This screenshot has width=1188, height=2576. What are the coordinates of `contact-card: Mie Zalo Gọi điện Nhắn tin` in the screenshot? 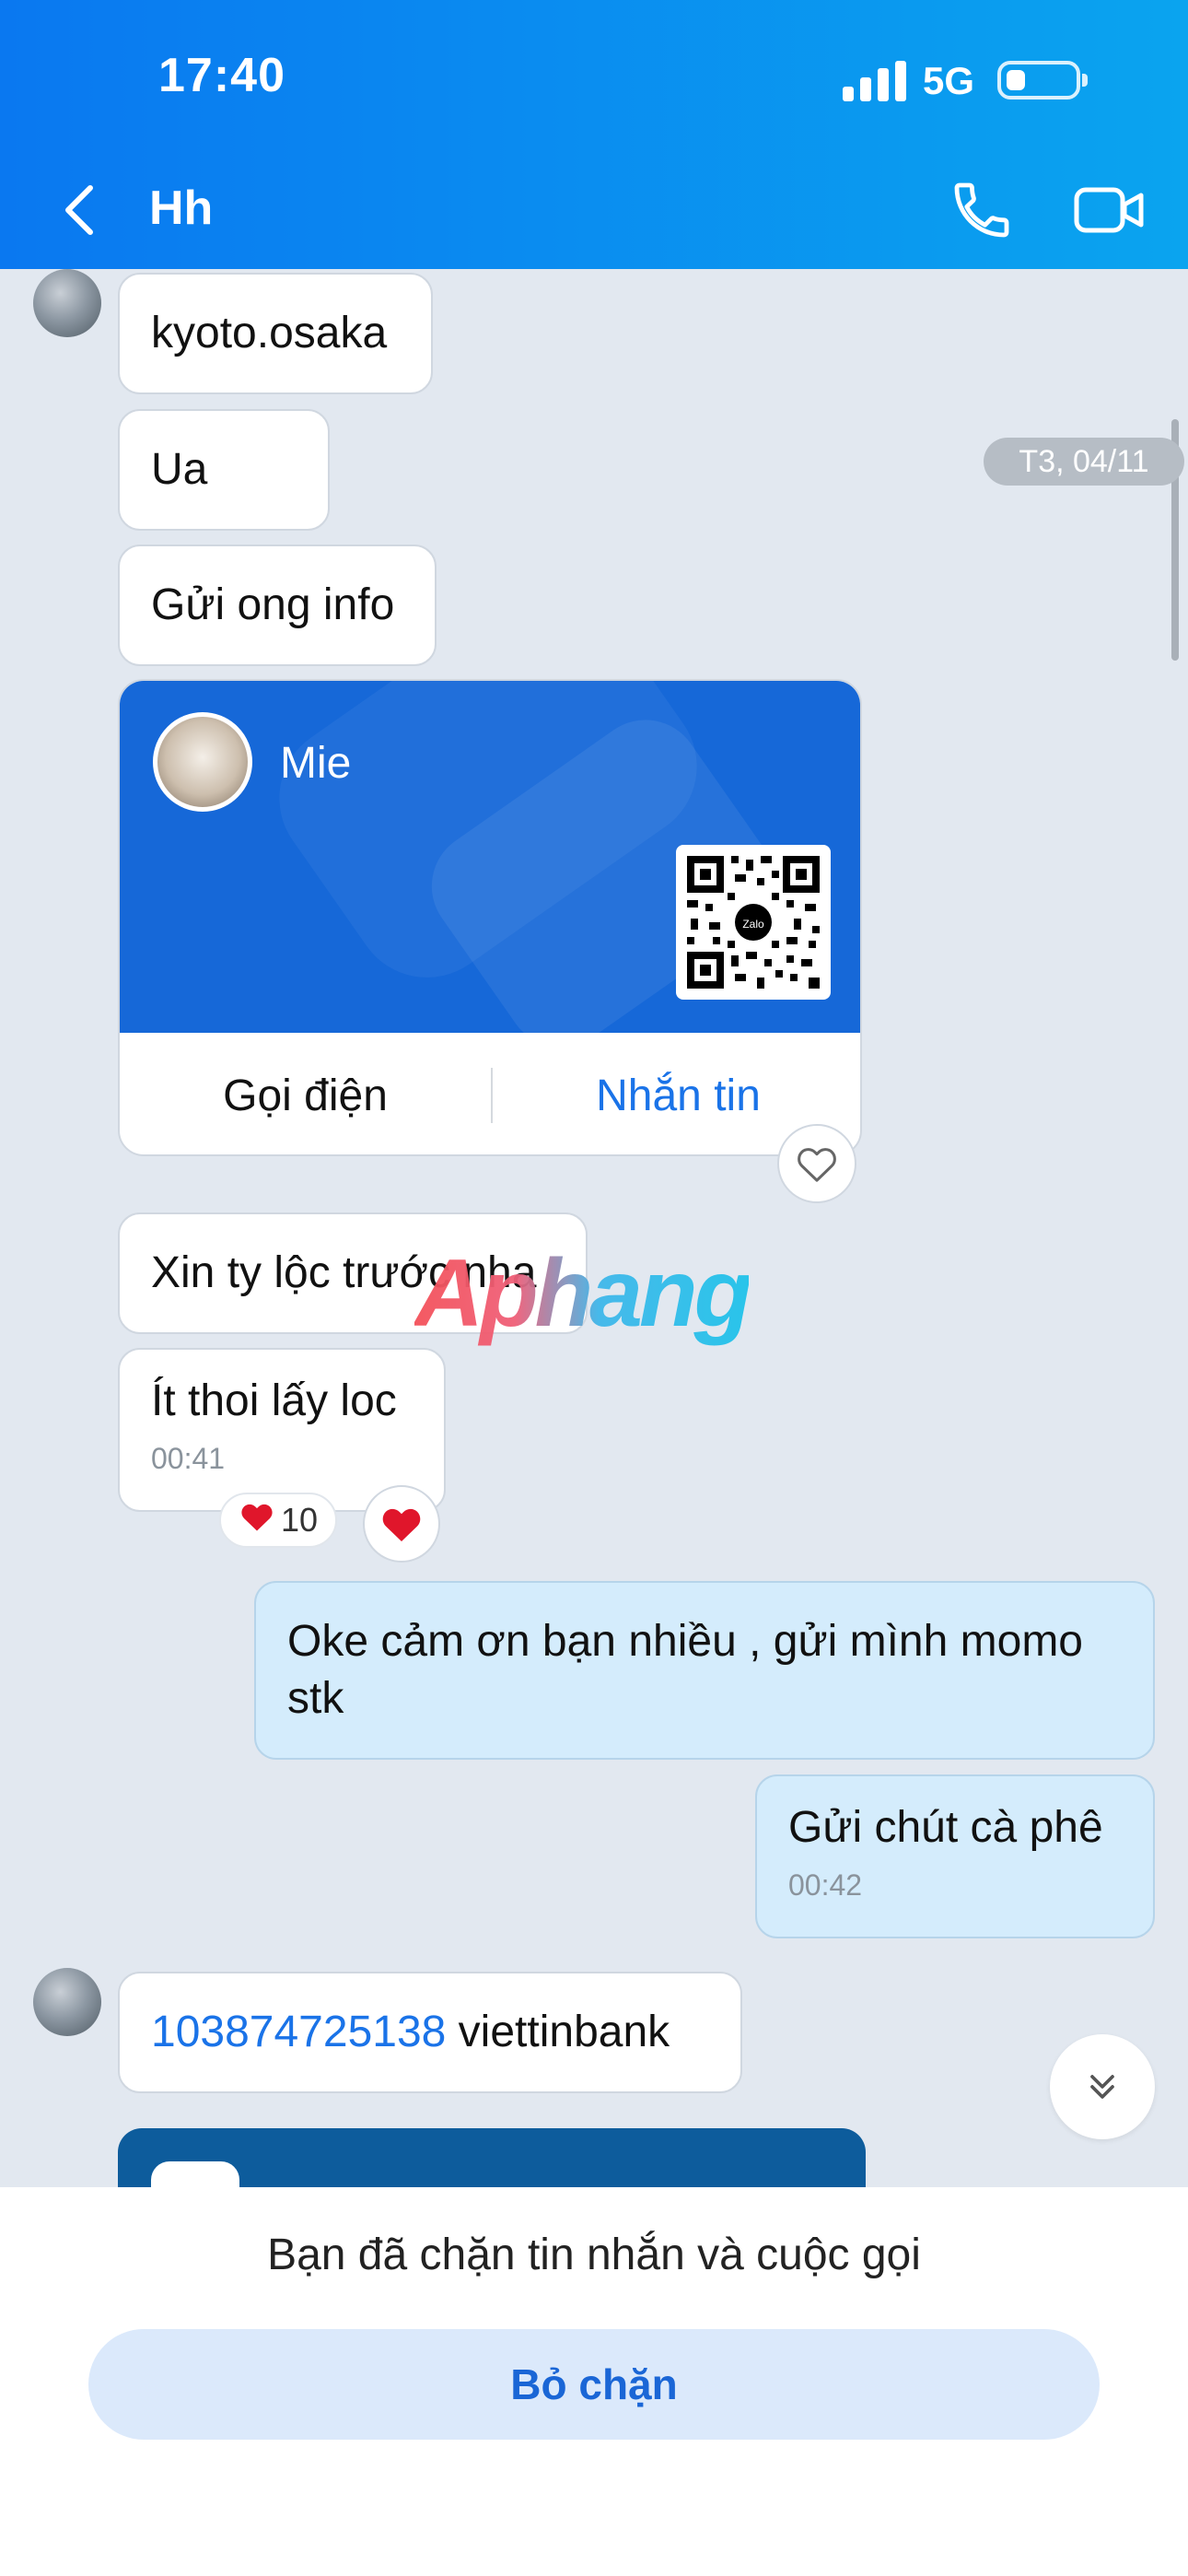 It's located at (490, 917).